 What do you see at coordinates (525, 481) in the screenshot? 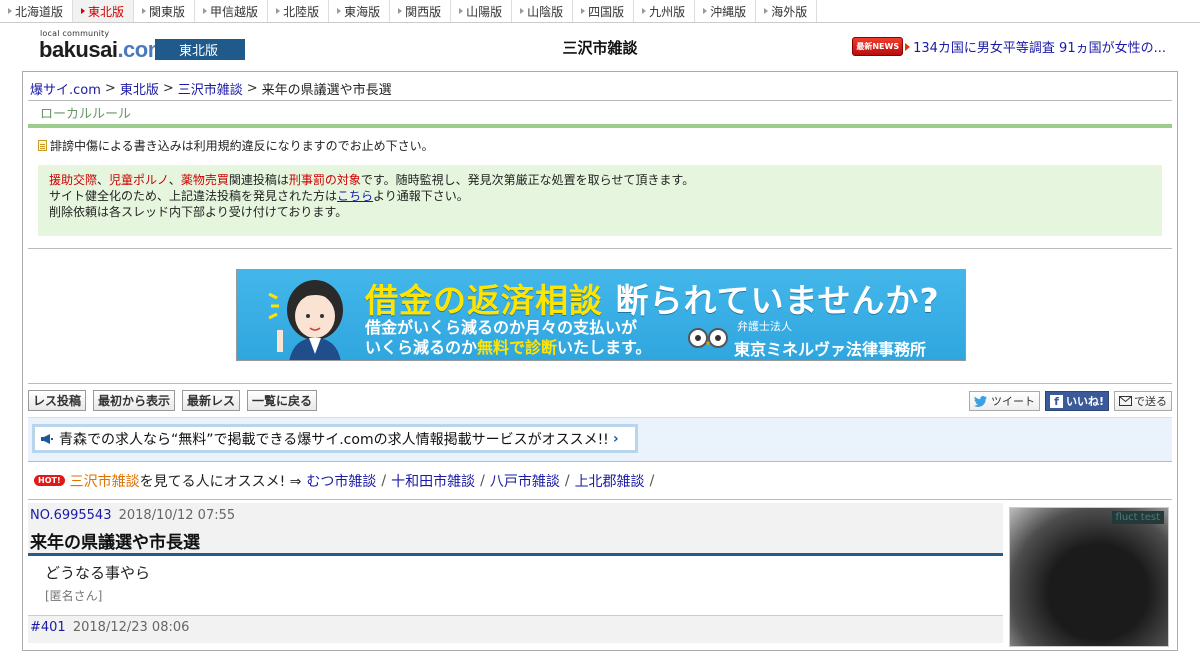
I see `related-board-link: 八戸市雑談` at bounding box center [525, 481].